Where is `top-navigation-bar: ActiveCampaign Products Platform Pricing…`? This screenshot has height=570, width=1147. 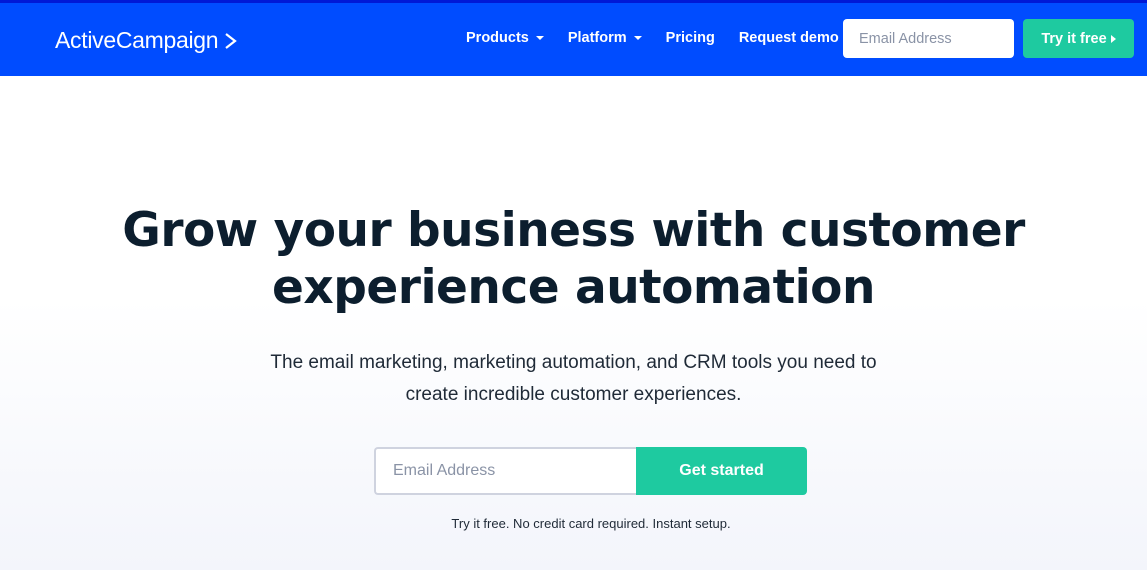 top-navigation-bar: ActiveCampaign Products Platform Pricing… is located at coordinates (573, 38).